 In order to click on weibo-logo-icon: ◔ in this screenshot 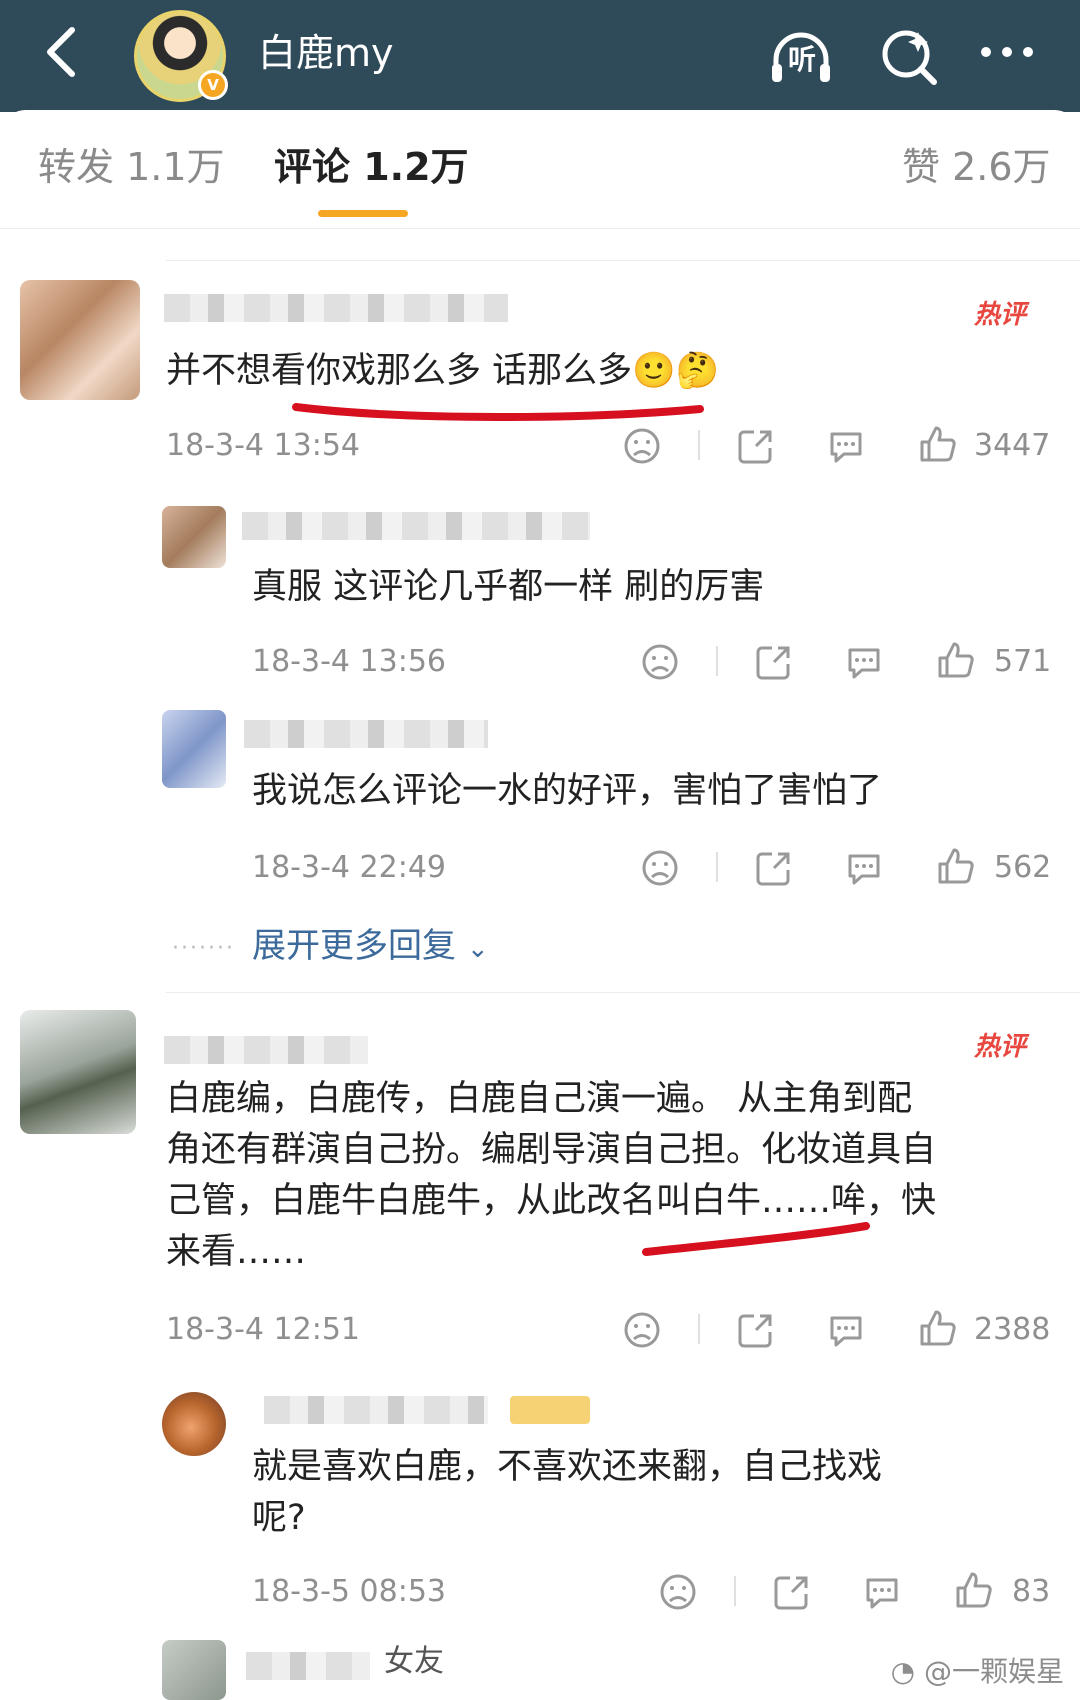, I will do `click(903, 1671)`.